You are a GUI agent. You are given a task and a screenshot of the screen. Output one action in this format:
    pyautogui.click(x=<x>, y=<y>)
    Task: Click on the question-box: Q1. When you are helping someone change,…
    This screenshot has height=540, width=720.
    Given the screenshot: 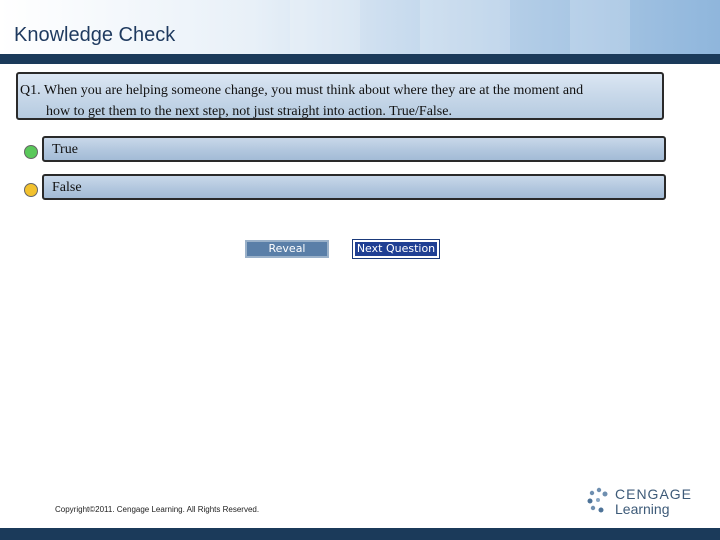 What is the action you would take?
    pyautogui.click(x=340, y=96)
    